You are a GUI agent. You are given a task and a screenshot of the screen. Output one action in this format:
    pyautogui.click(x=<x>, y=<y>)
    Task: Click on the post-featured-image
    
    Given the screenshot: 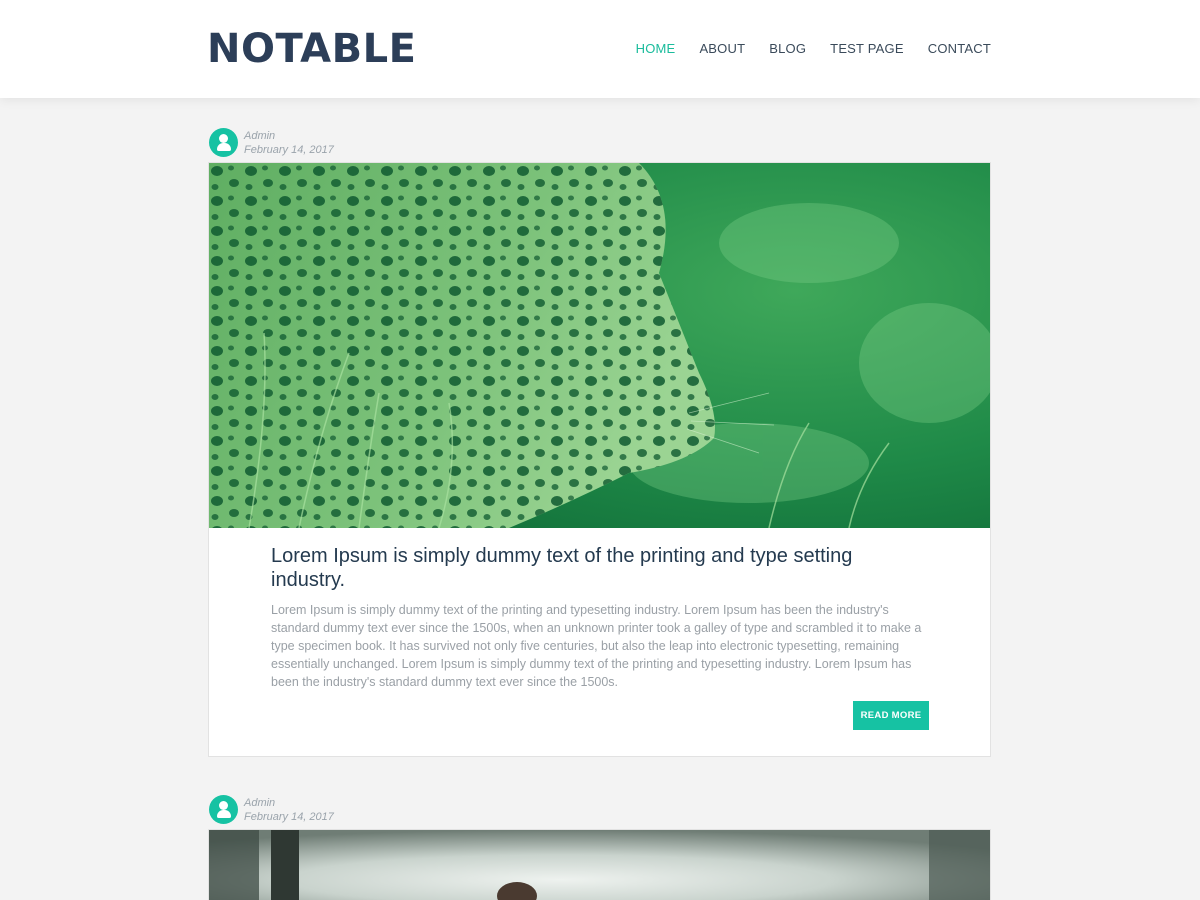 What is the action you would take?
    pyautogui.click(x=599, y=865)
    